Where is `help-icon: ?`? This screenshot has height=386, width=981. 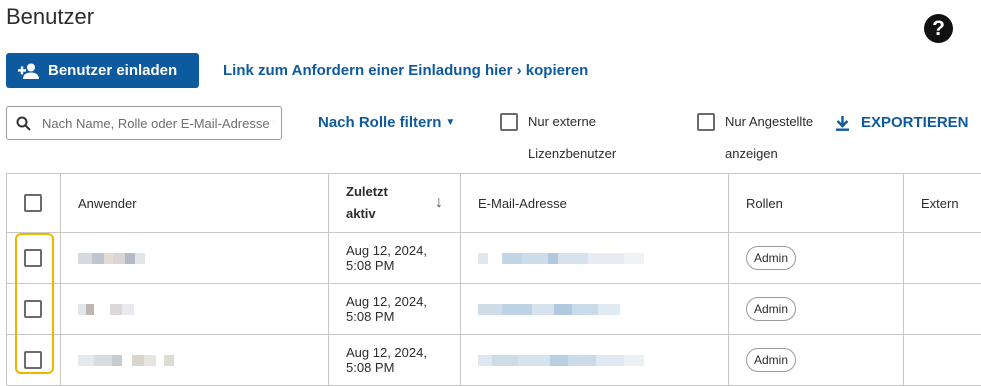
help-icon: ? is located at coordinates (938, 28).